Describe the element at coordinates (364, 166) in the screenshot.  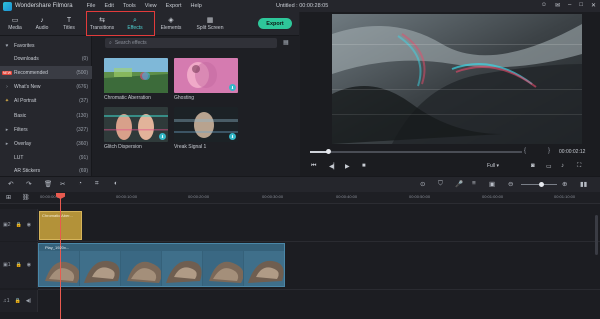
I see `stop-icon: ■` at that location.